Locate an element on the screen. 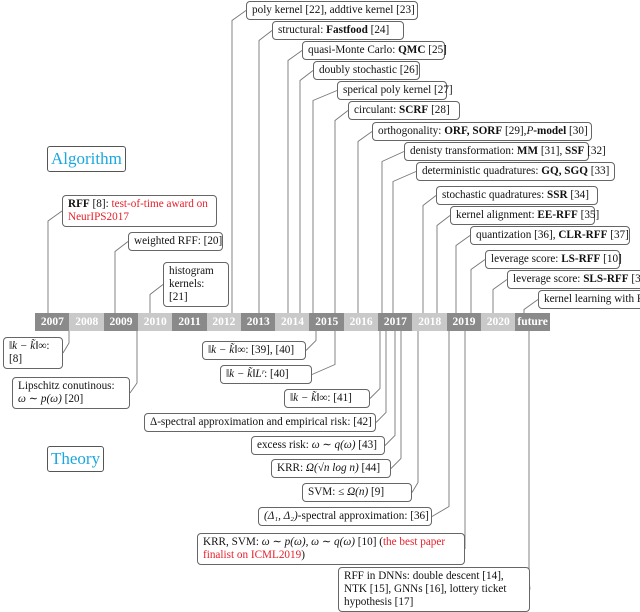  method-name: Fastfood is located at coordinates (347, 30).